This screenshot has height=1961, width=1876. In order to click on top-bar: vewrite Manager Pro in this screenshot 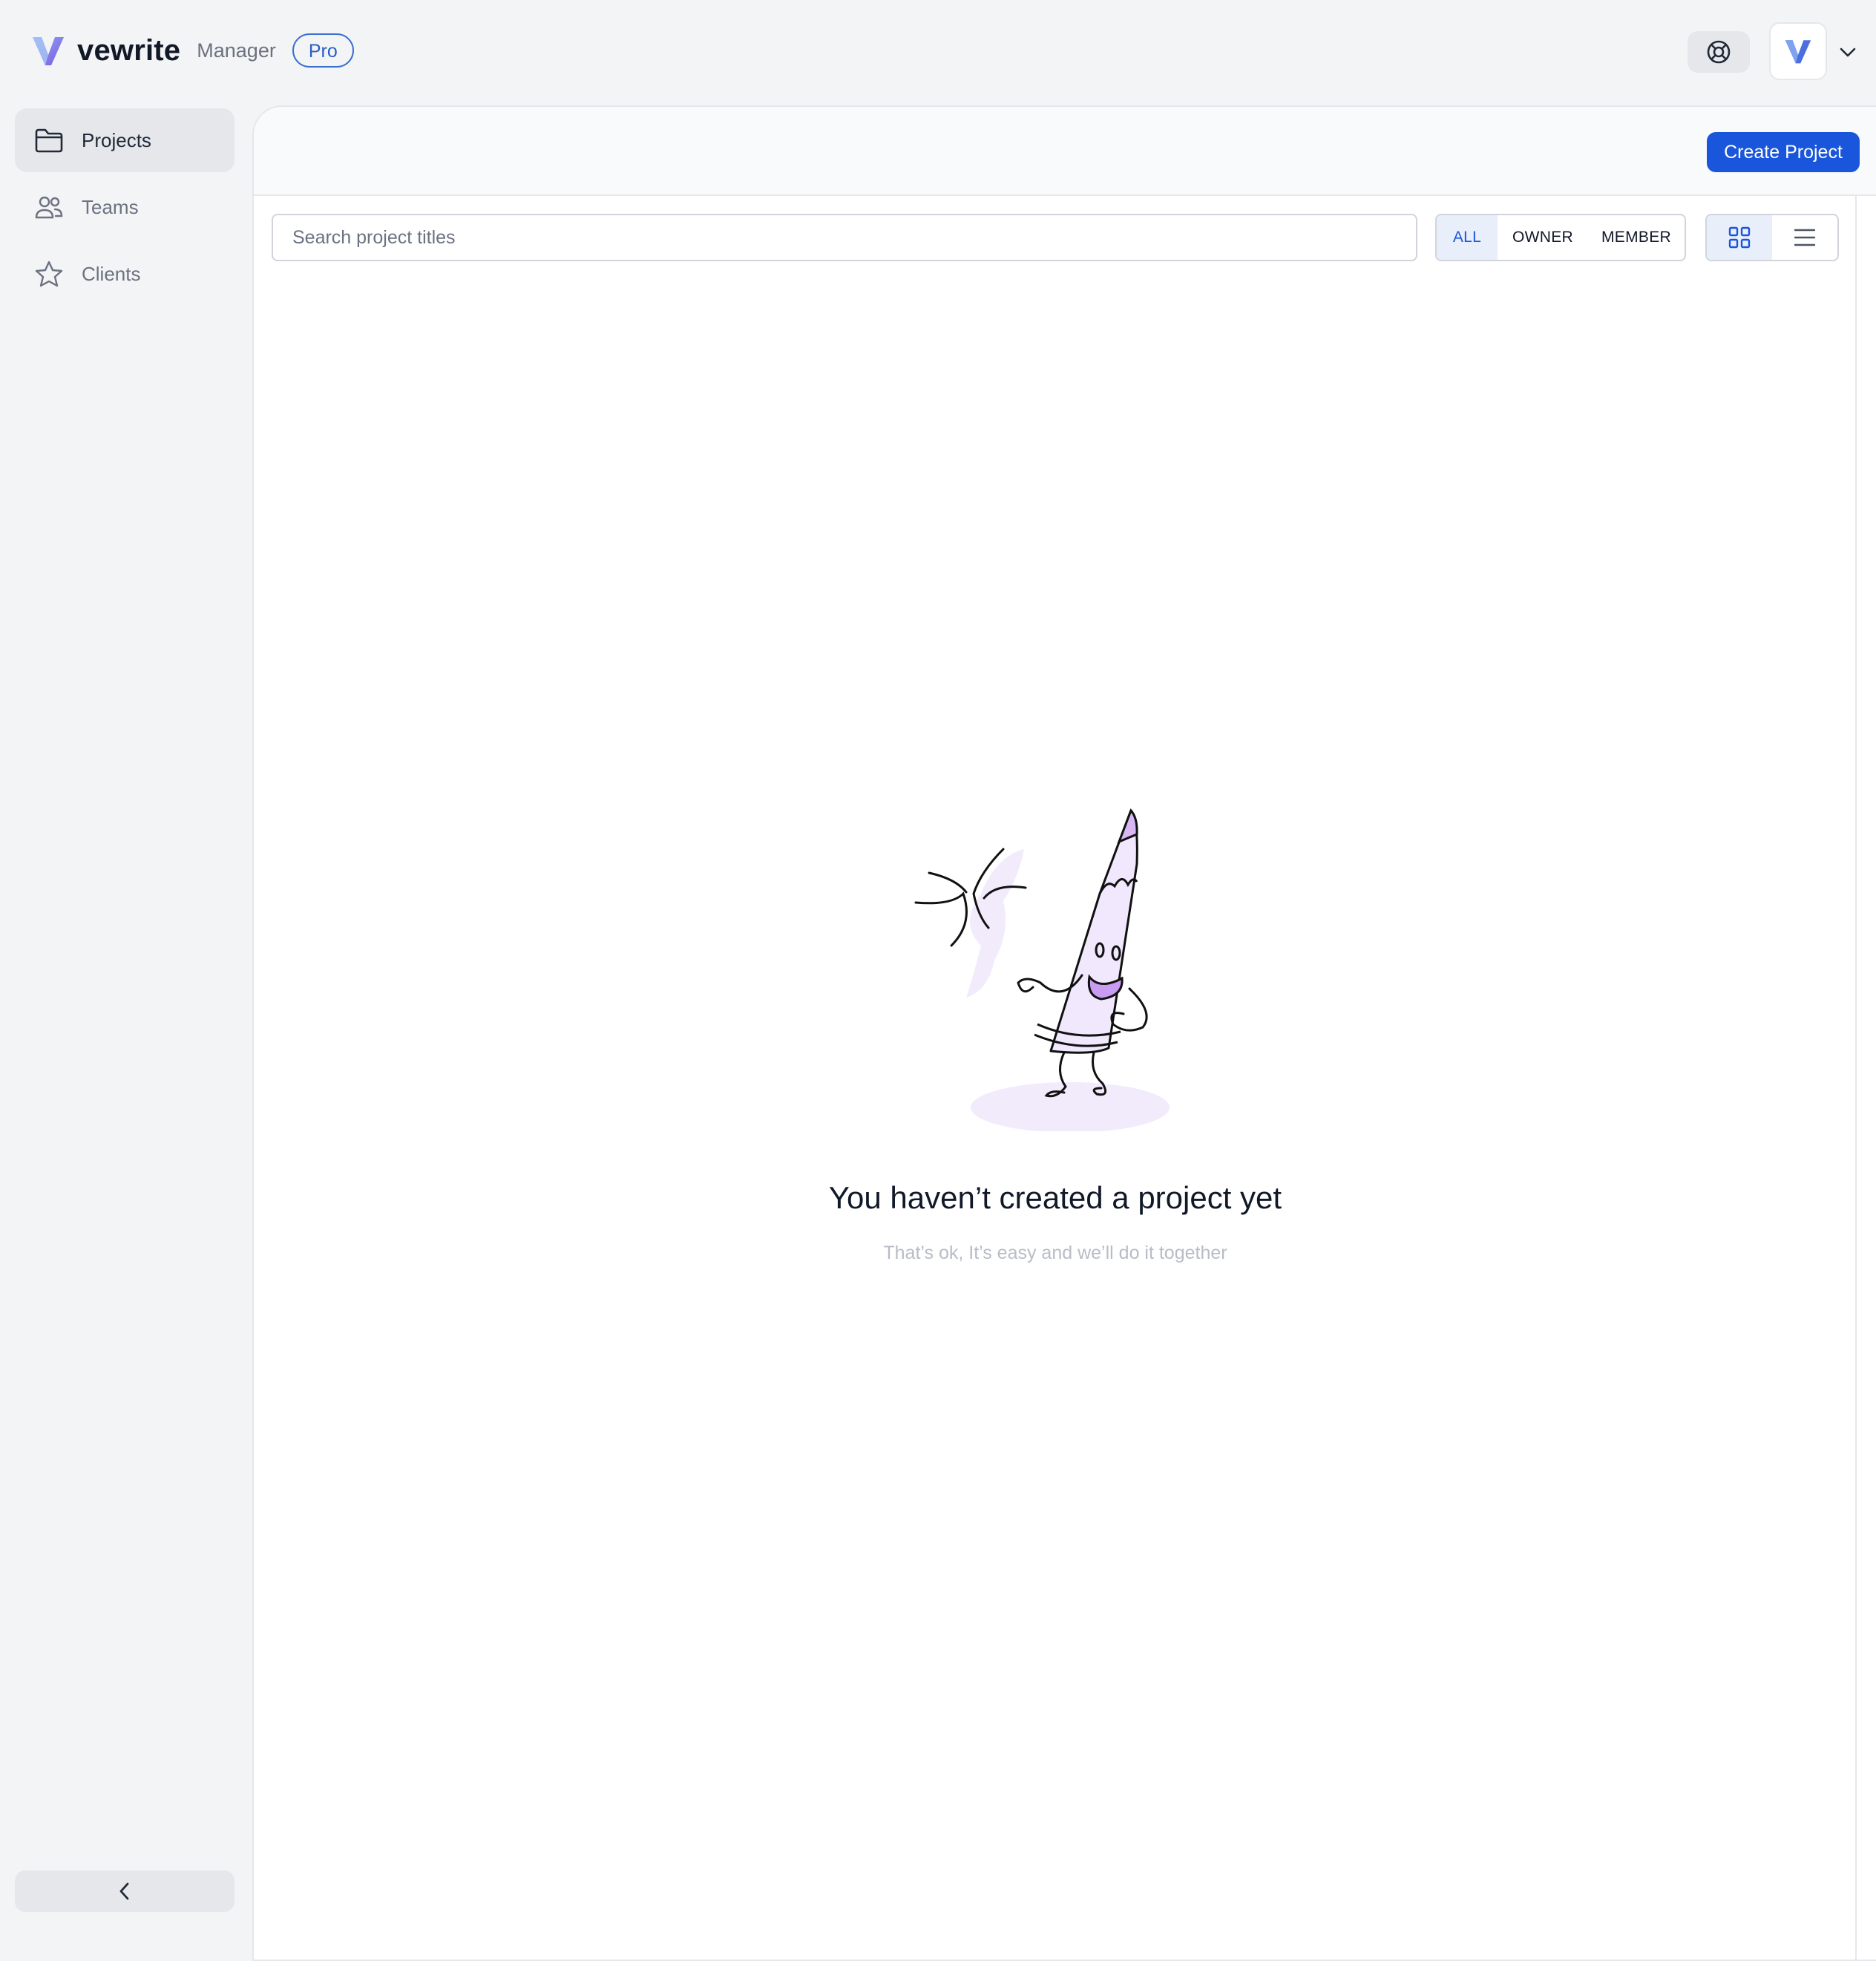, I will do `click(938, 52)`.